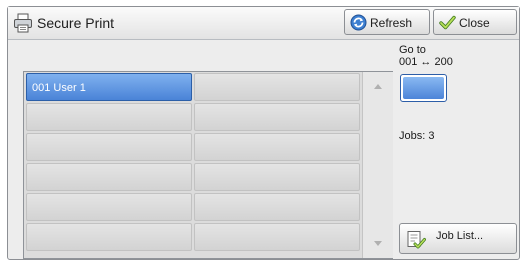 The height and width of the screenshot is (266, 528). I want to click on refresh-button: Refresh, so click(387, 22).